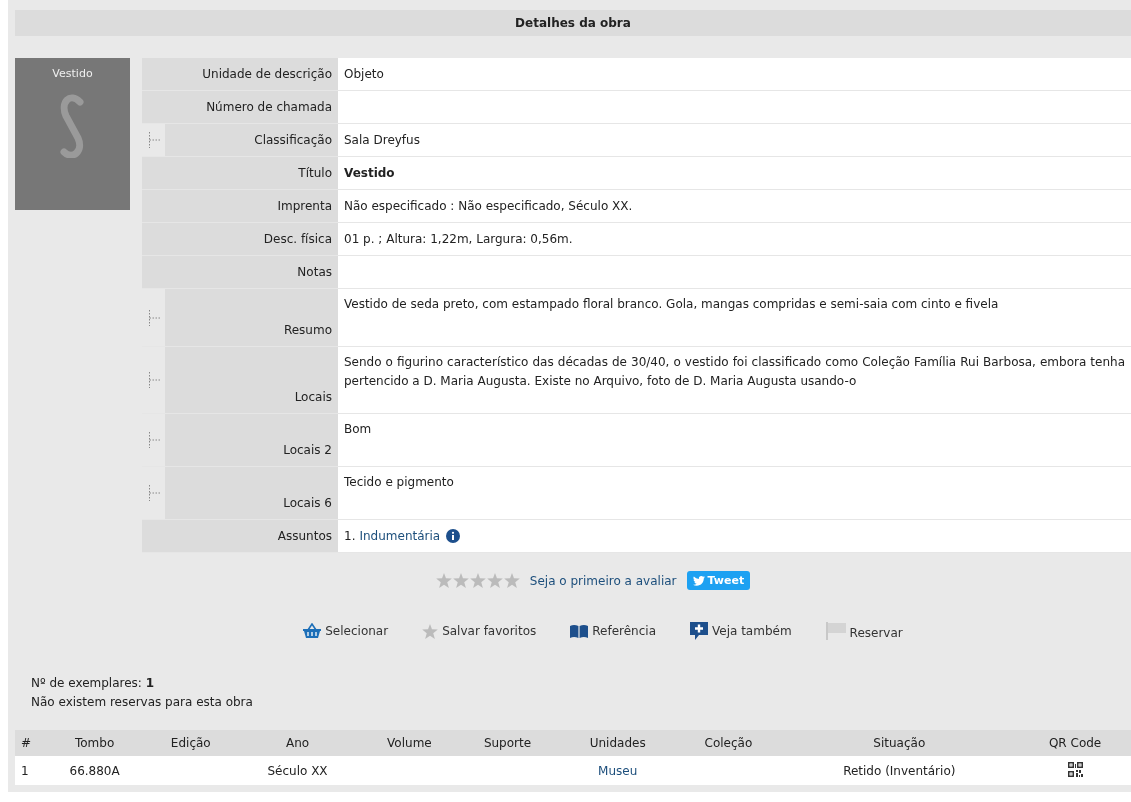 This screenshot has height=802, width=1131. What do you see at coordinates (1075, 743) in the screenshot?
I see `column-header: QR Code` at bounding box center [1075, 743].